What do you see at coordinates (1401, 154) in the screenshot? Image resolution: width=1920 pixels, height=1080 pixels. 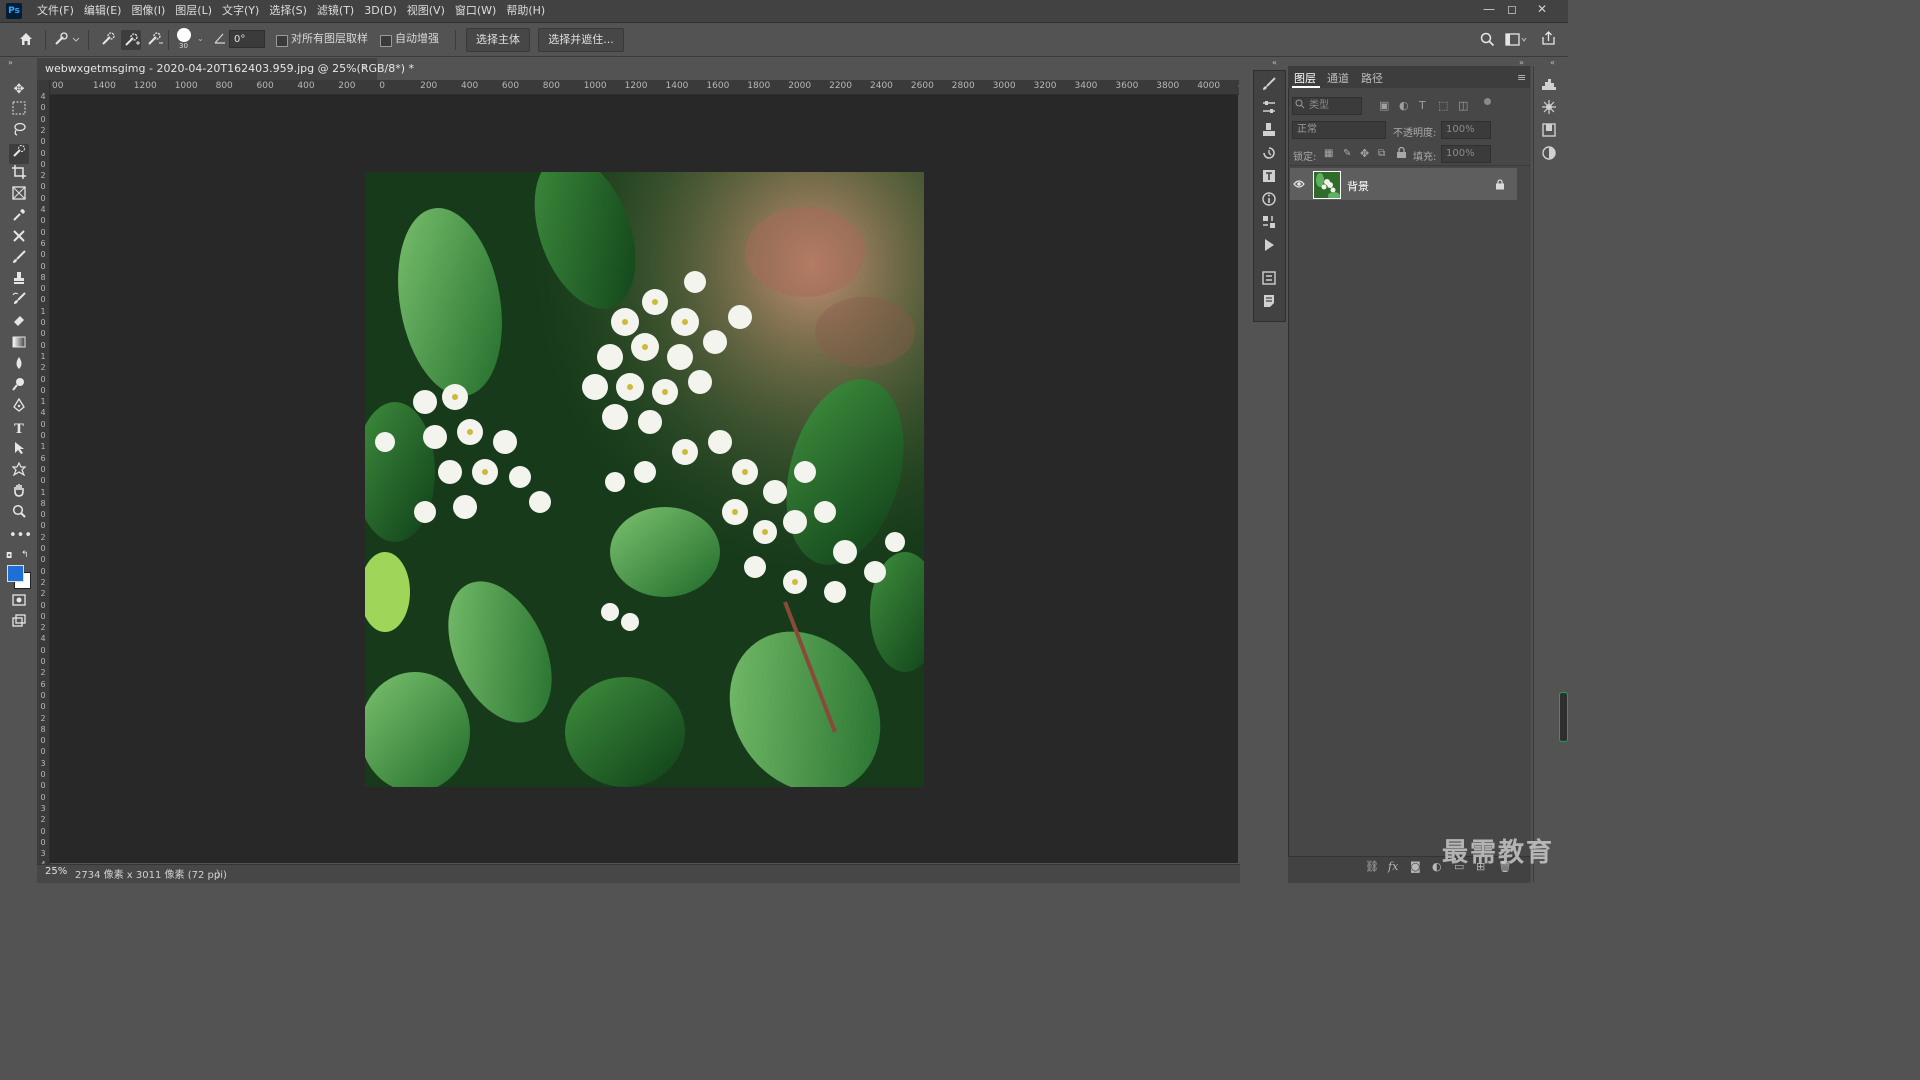 I see `lock-all-icon` at bounding box center [1401, 154].